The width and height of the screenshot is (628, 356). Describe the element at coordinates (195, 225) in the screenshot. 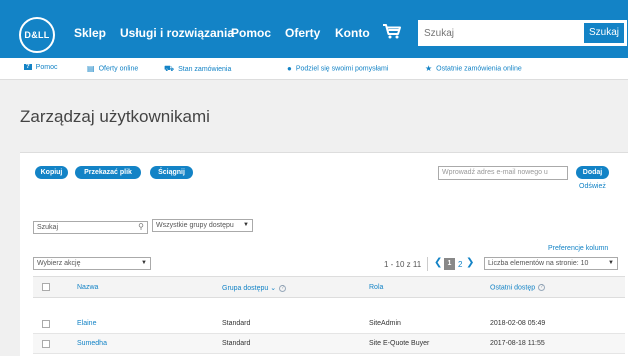

I see `access-group-select-value: Wszystkie grupy dostępu` at that location.